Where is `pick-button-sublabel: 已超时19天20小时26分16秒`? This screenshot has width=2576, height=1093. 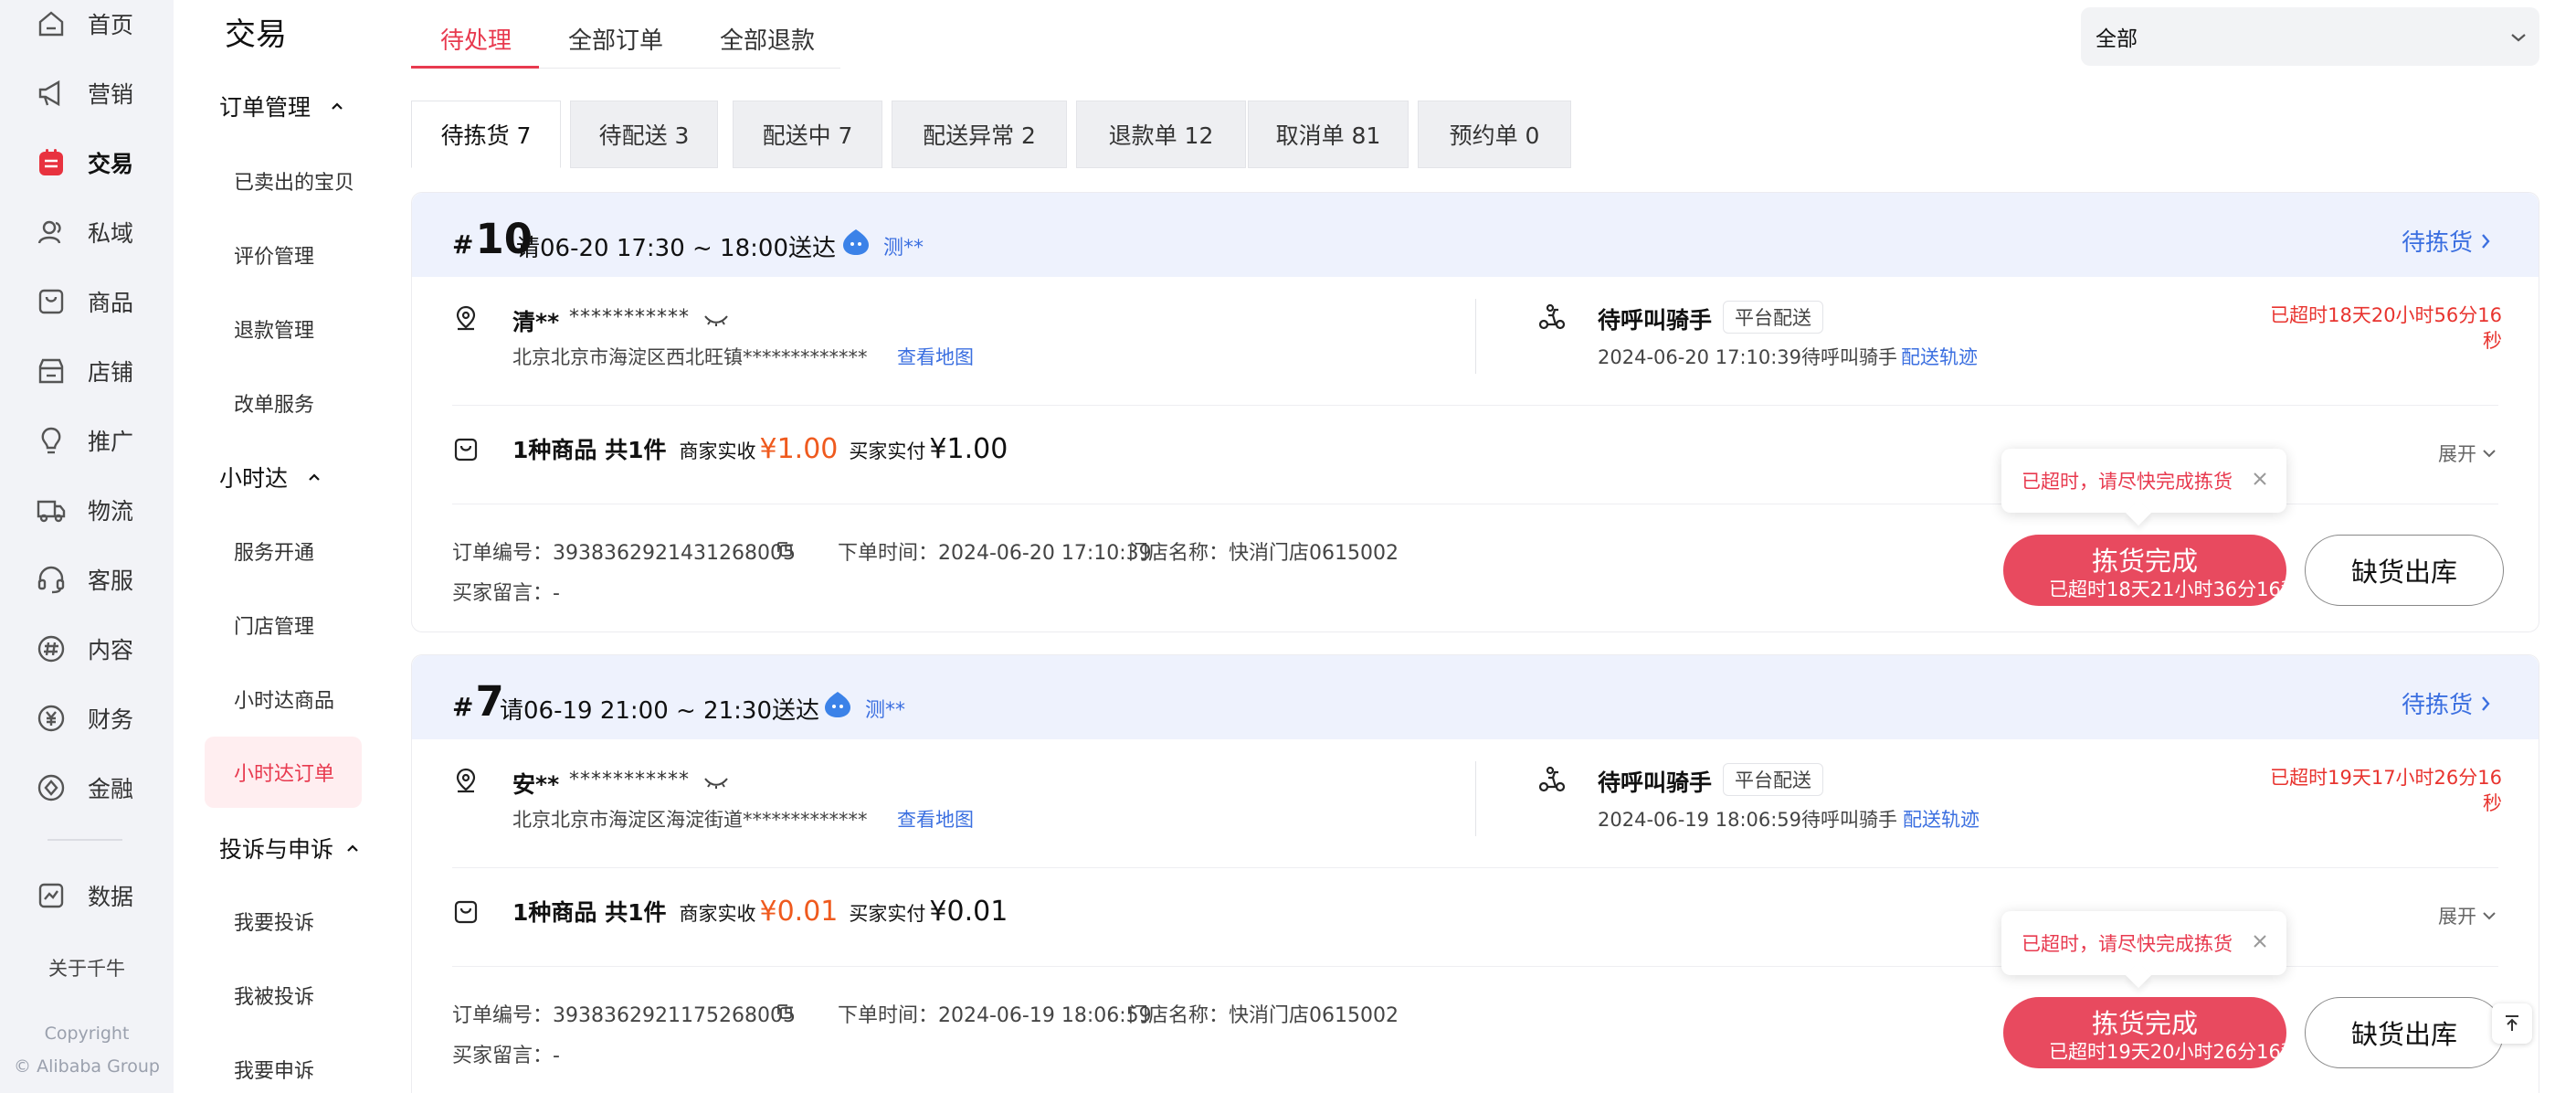
pick-button-sublabel: 已超时19天20小时26分16秒 is located at coordinates (2167, 1052).